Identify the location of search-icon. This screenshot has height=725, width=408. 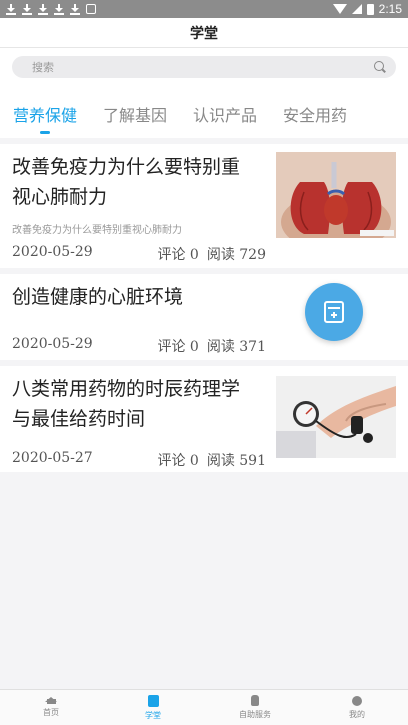
(380, 67).